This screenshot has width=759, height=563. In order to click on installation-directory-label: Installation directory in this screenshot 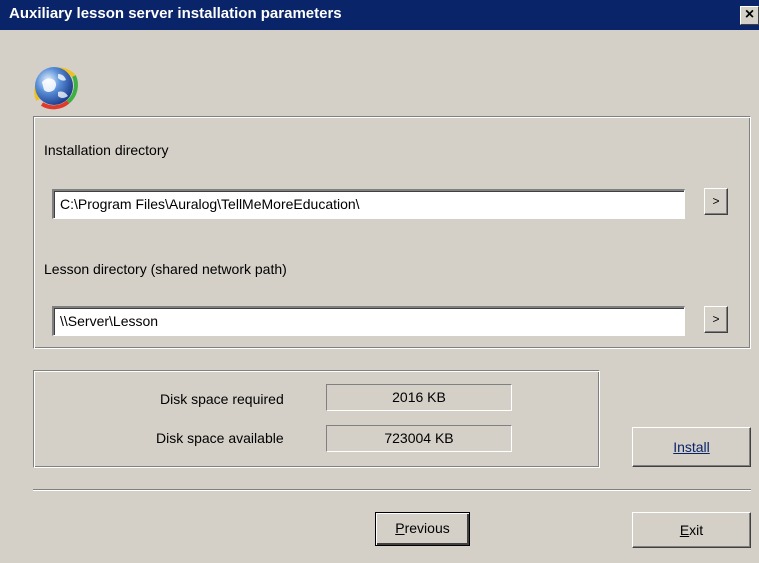, I will do `click(106, 150)`.